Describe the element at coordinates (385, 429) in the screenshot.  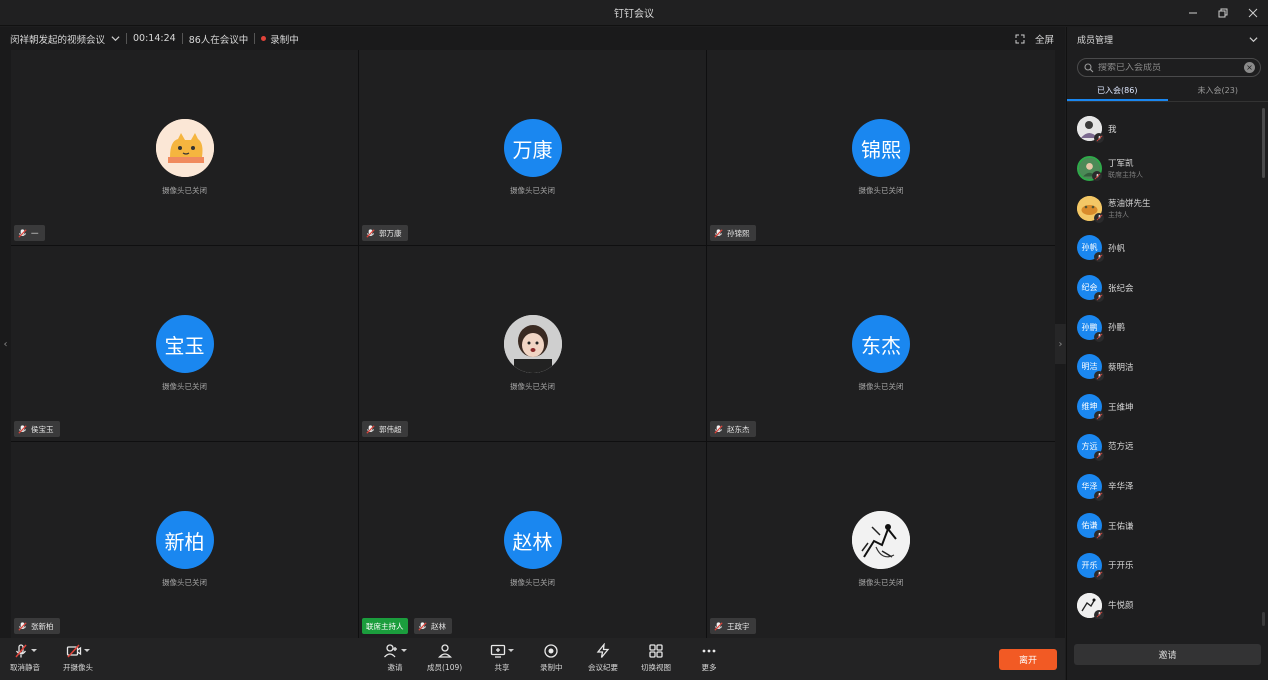
I see `participant-nametag: 郭伟超` at that location.